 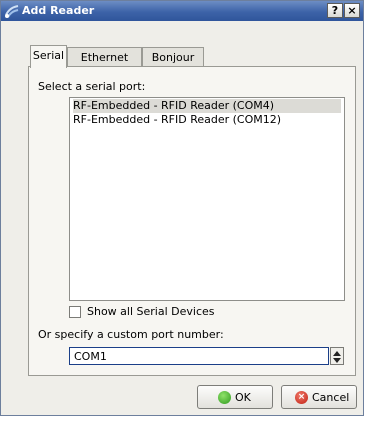 What do you see at coordinates (207, 120) in the screenshot?
I see `list-item-com12: RF-Embedded - RFID Reader (COM12)` at bounding box center [207, 120].